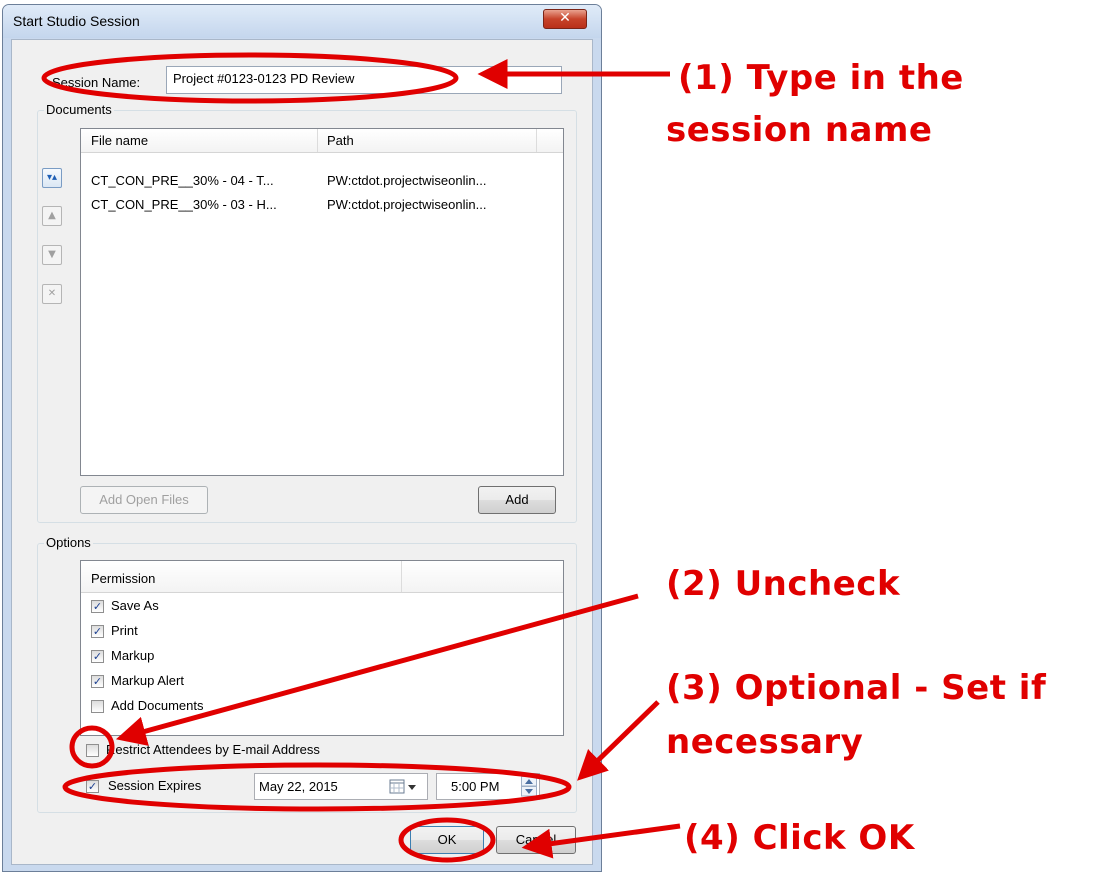  What do you see at coordinates (765, 742) in the screenshot?
I see `annotation-step3-line2: necessary` at bounding box center [765, 742].